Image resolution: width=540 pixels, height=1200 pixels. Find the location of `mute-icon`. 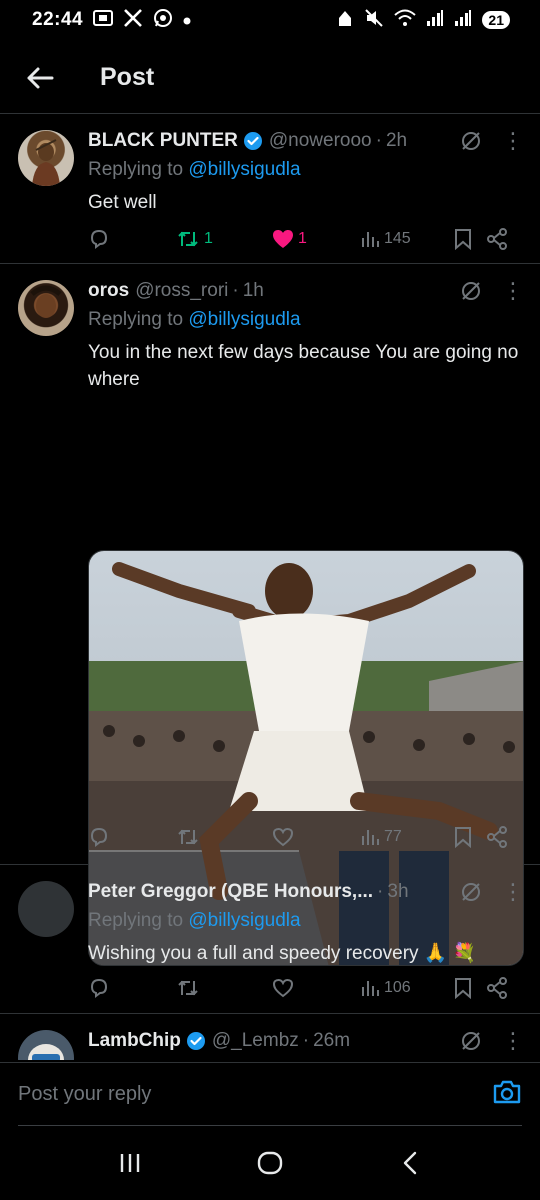

mute-icon is located at coordinates (374, 20).